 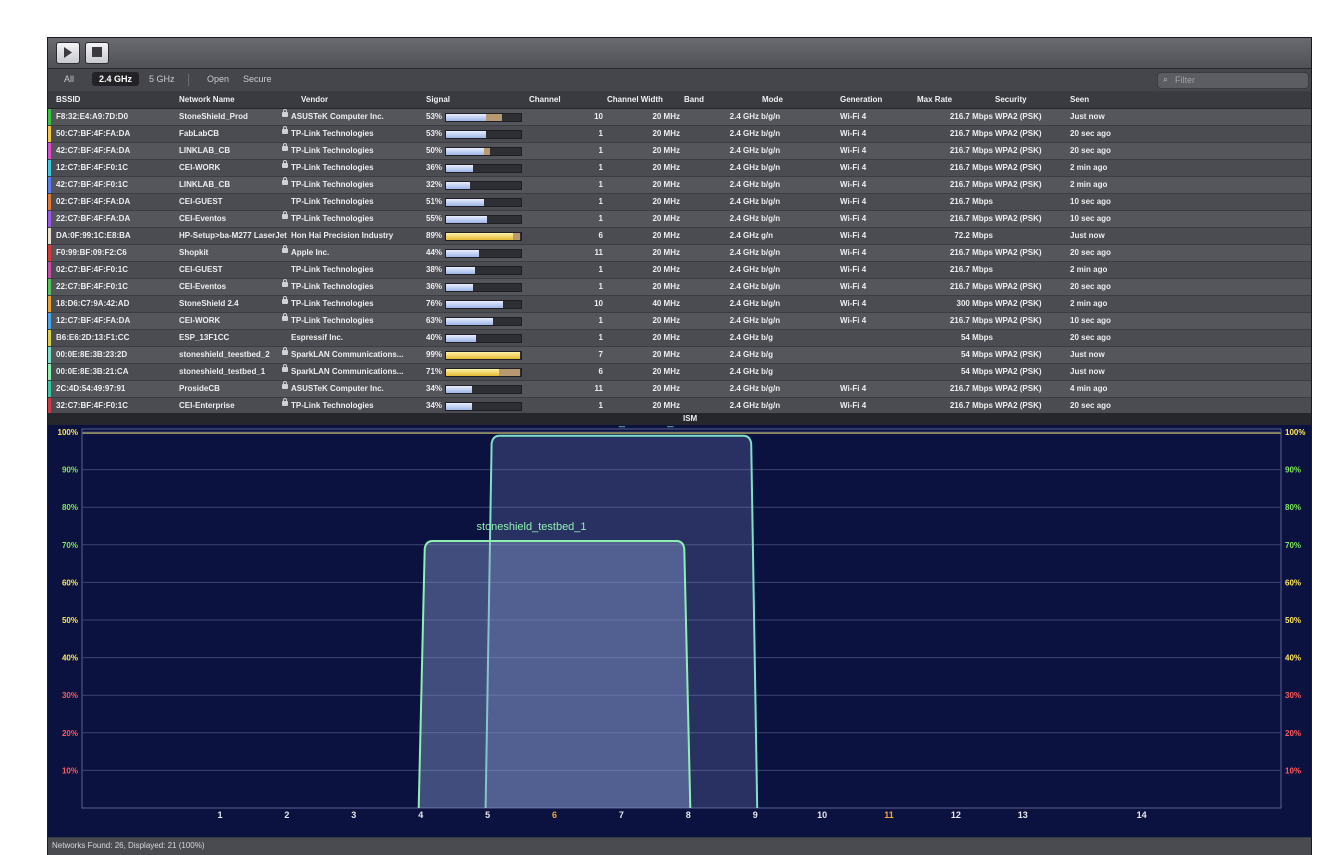 What do you see at coordinates (257, 79) in the screenshot?
I see `tab-secure: Secure` at bounding box center [257, 79].